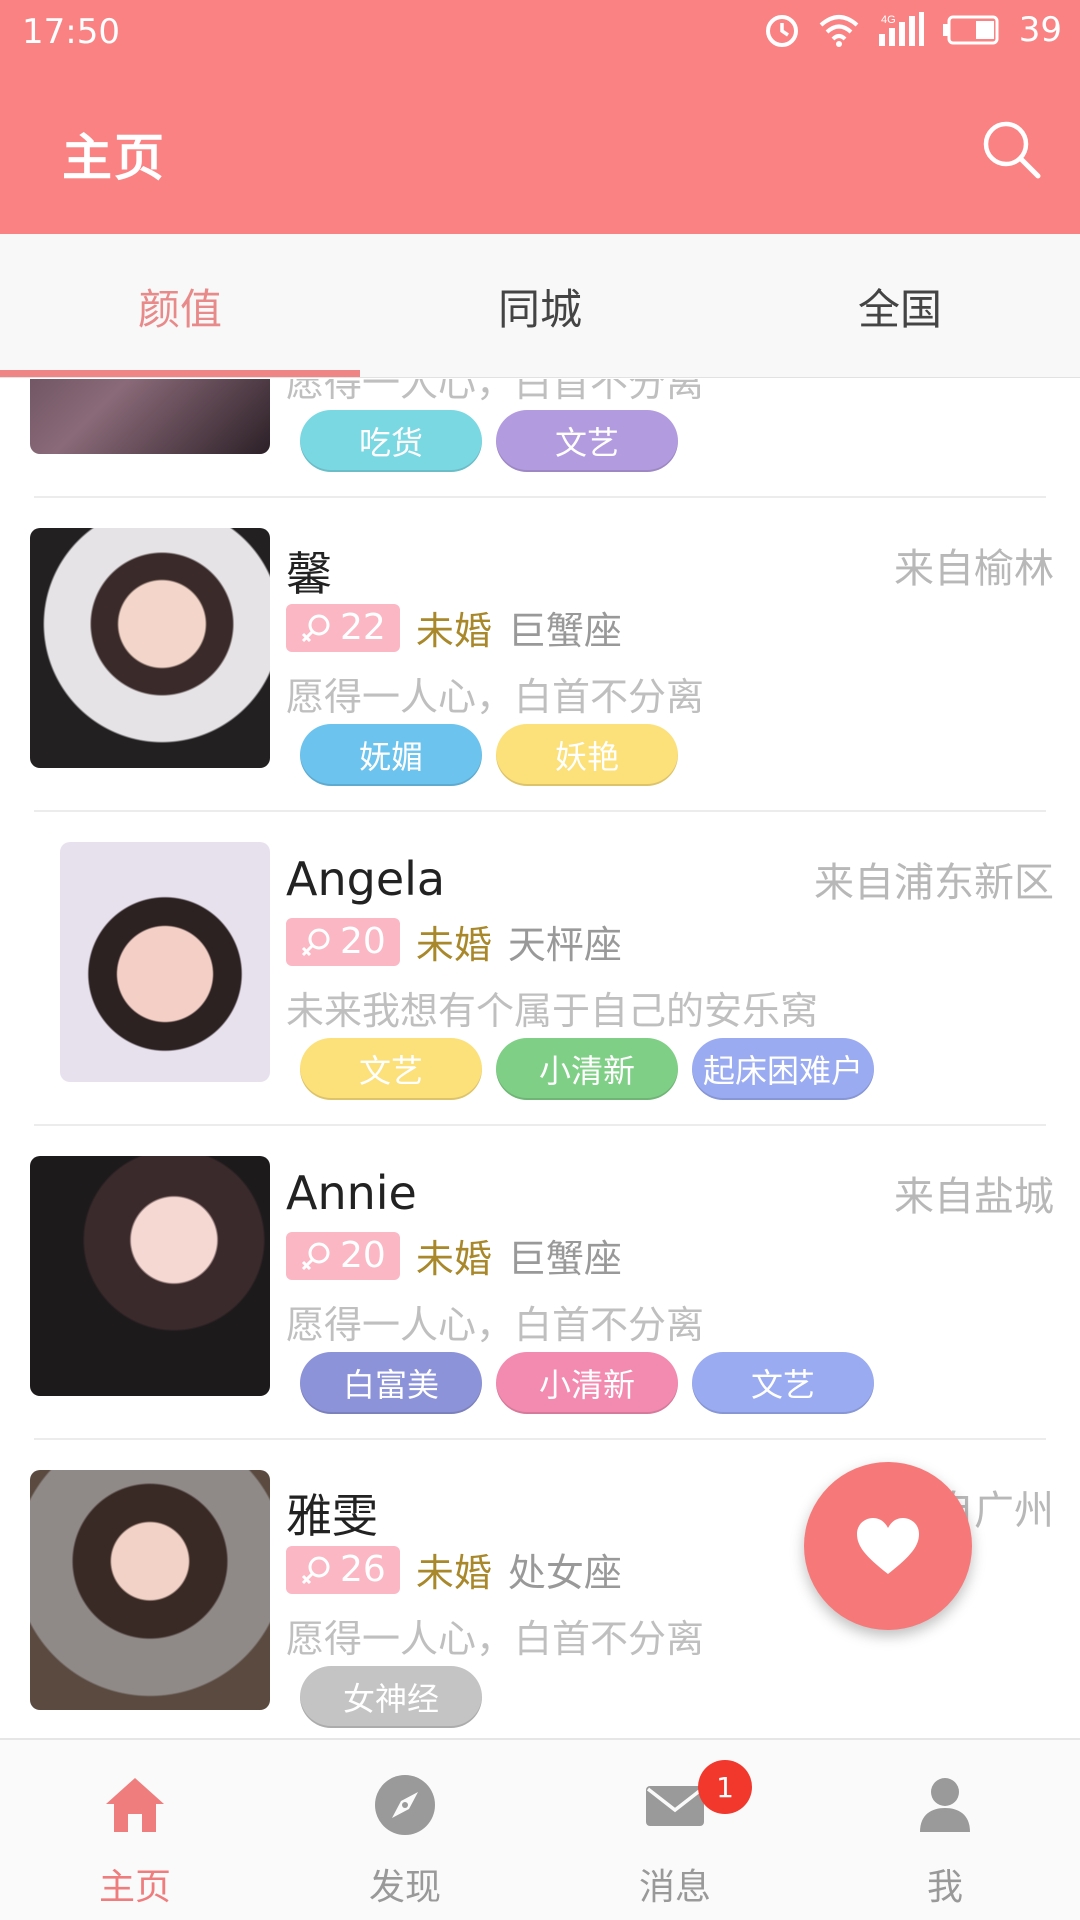  Describe the element at coordinates (934, 883) in the screenshot. I see `profile-location: 来自浦东新区` at that location.